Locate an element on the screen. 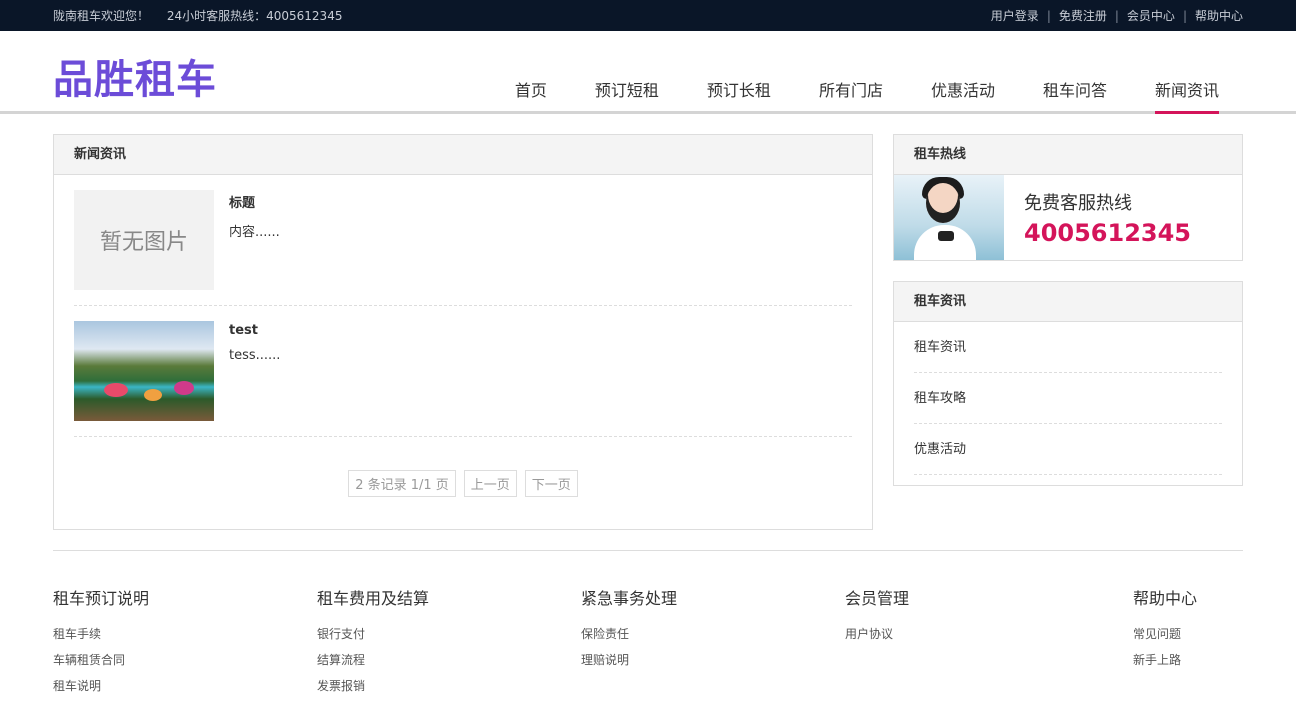 This screenshot has height=718, width=1296. footer-column-member: 会员管理 用户协议 is located at coordinates (877, 616).